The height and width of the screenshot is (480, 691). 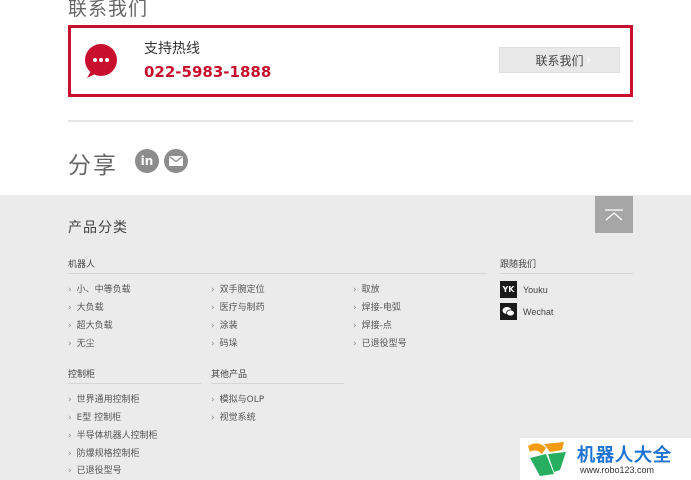 What do you see at coordinates (277, 375) in the screenshot?
I see `others-group-heading: 其他产品` at bounding box center [277, 375].